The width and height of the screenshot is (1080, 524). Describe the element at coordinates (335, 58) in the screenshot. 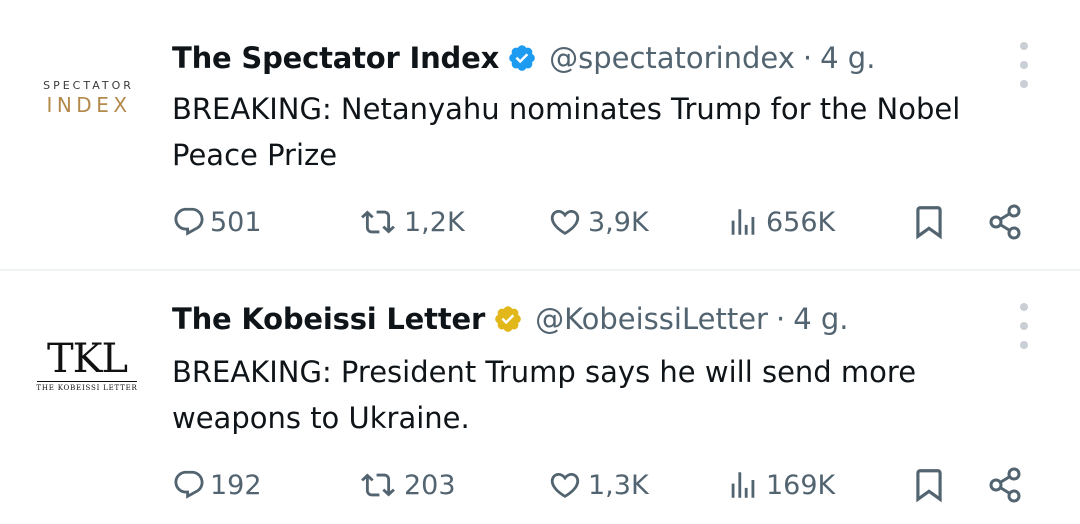

I see `display-name: The Spectator Index` at that location.